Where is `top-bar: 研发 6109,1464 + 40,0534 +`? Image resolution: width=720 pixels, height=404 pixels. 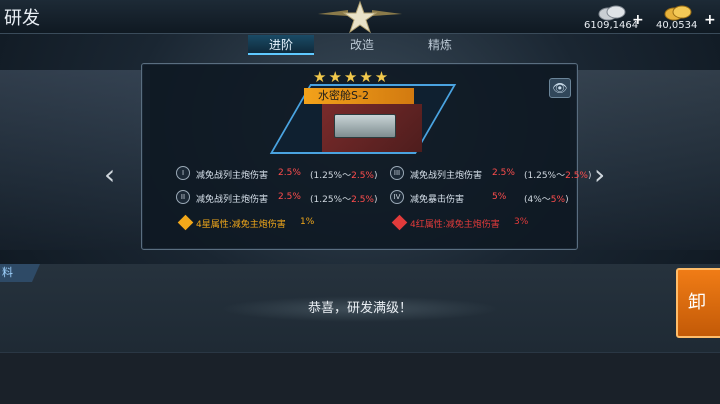
top-bar: 研发 6109,1464 + 40,0534 + is located at coordinates (360, 17).